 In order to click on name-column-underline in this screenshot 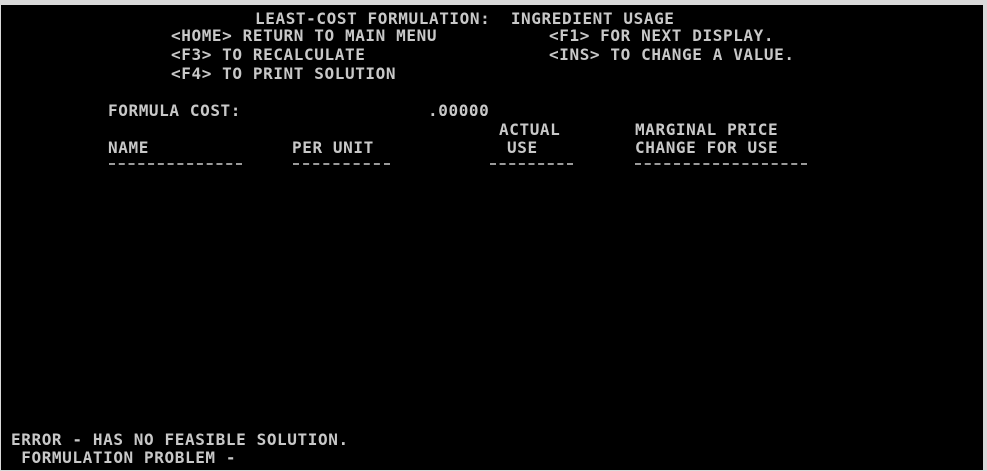, I will do `click(175, 164)`.